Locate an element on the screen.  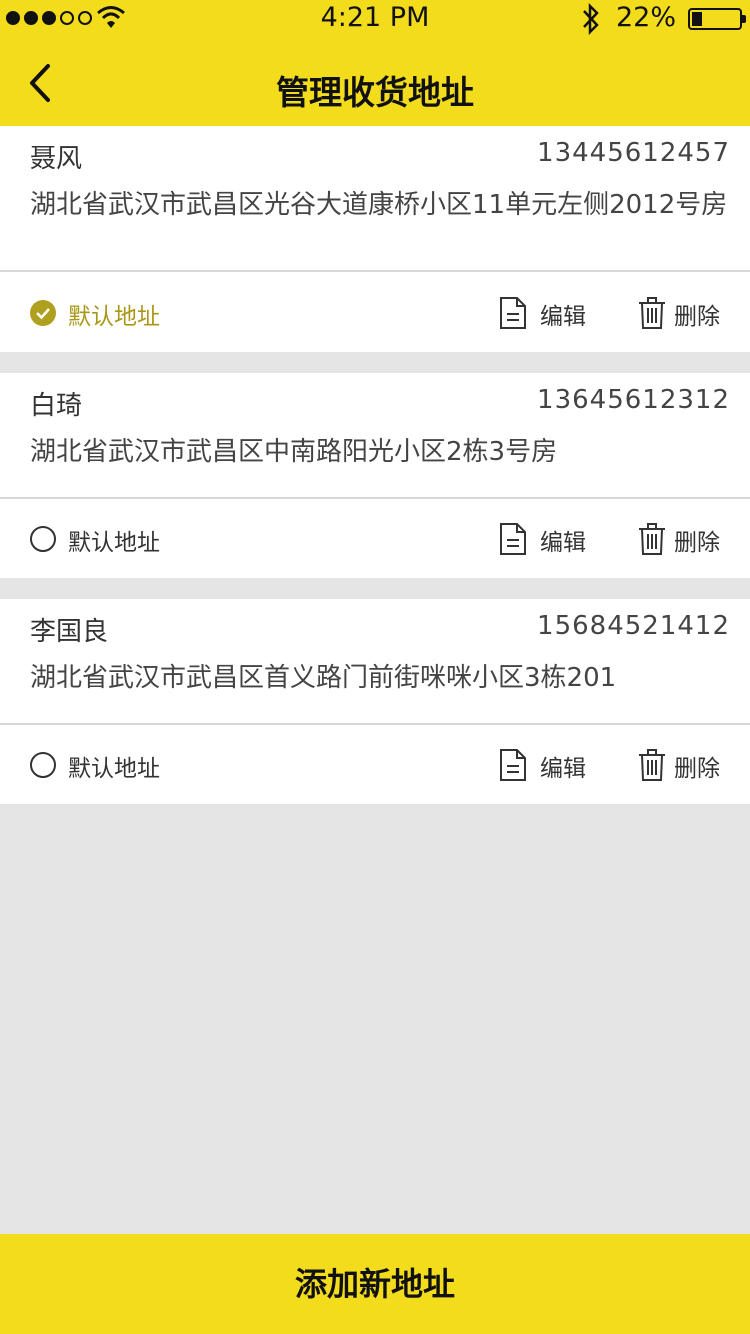
recipient-address: 湖北省武汉市武昌区光谷大道康桥小区11单元左侧2012号房 is located at coordinates (379, 205).